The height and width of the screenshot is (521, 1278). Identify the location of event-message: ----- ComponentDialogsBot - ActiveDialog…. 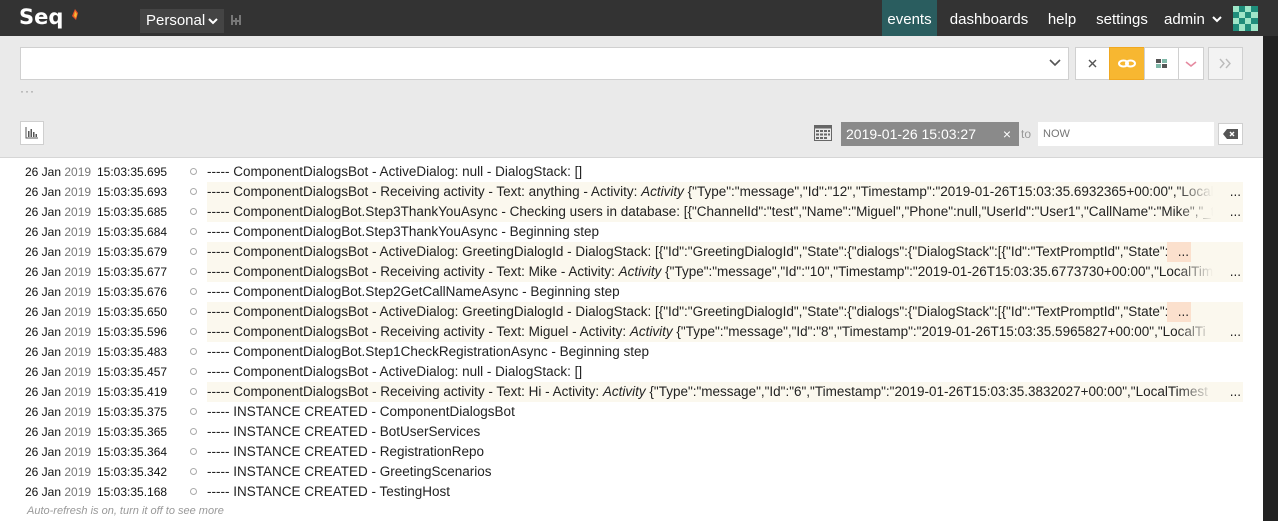
(725, 252).